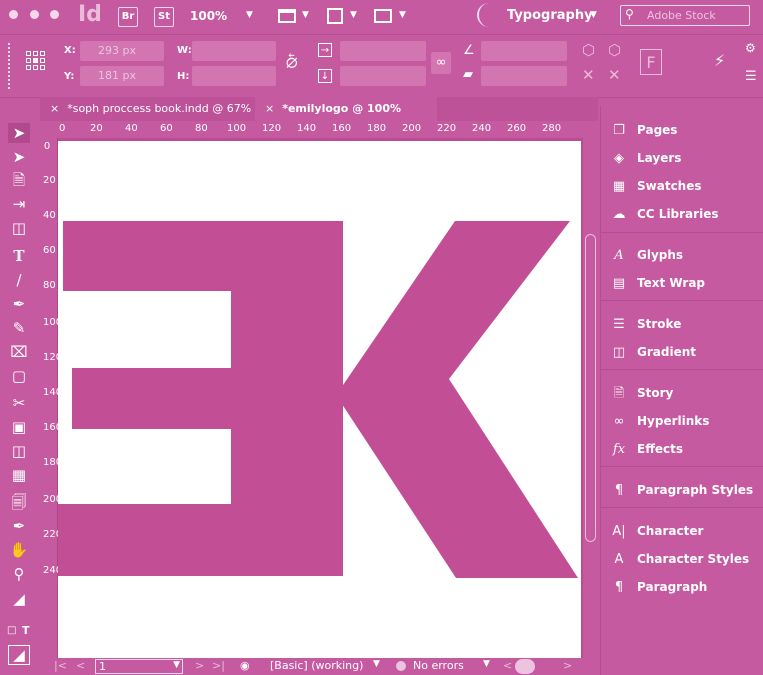  I want to click on line-tool-icon: ∕, so click(19, 280).